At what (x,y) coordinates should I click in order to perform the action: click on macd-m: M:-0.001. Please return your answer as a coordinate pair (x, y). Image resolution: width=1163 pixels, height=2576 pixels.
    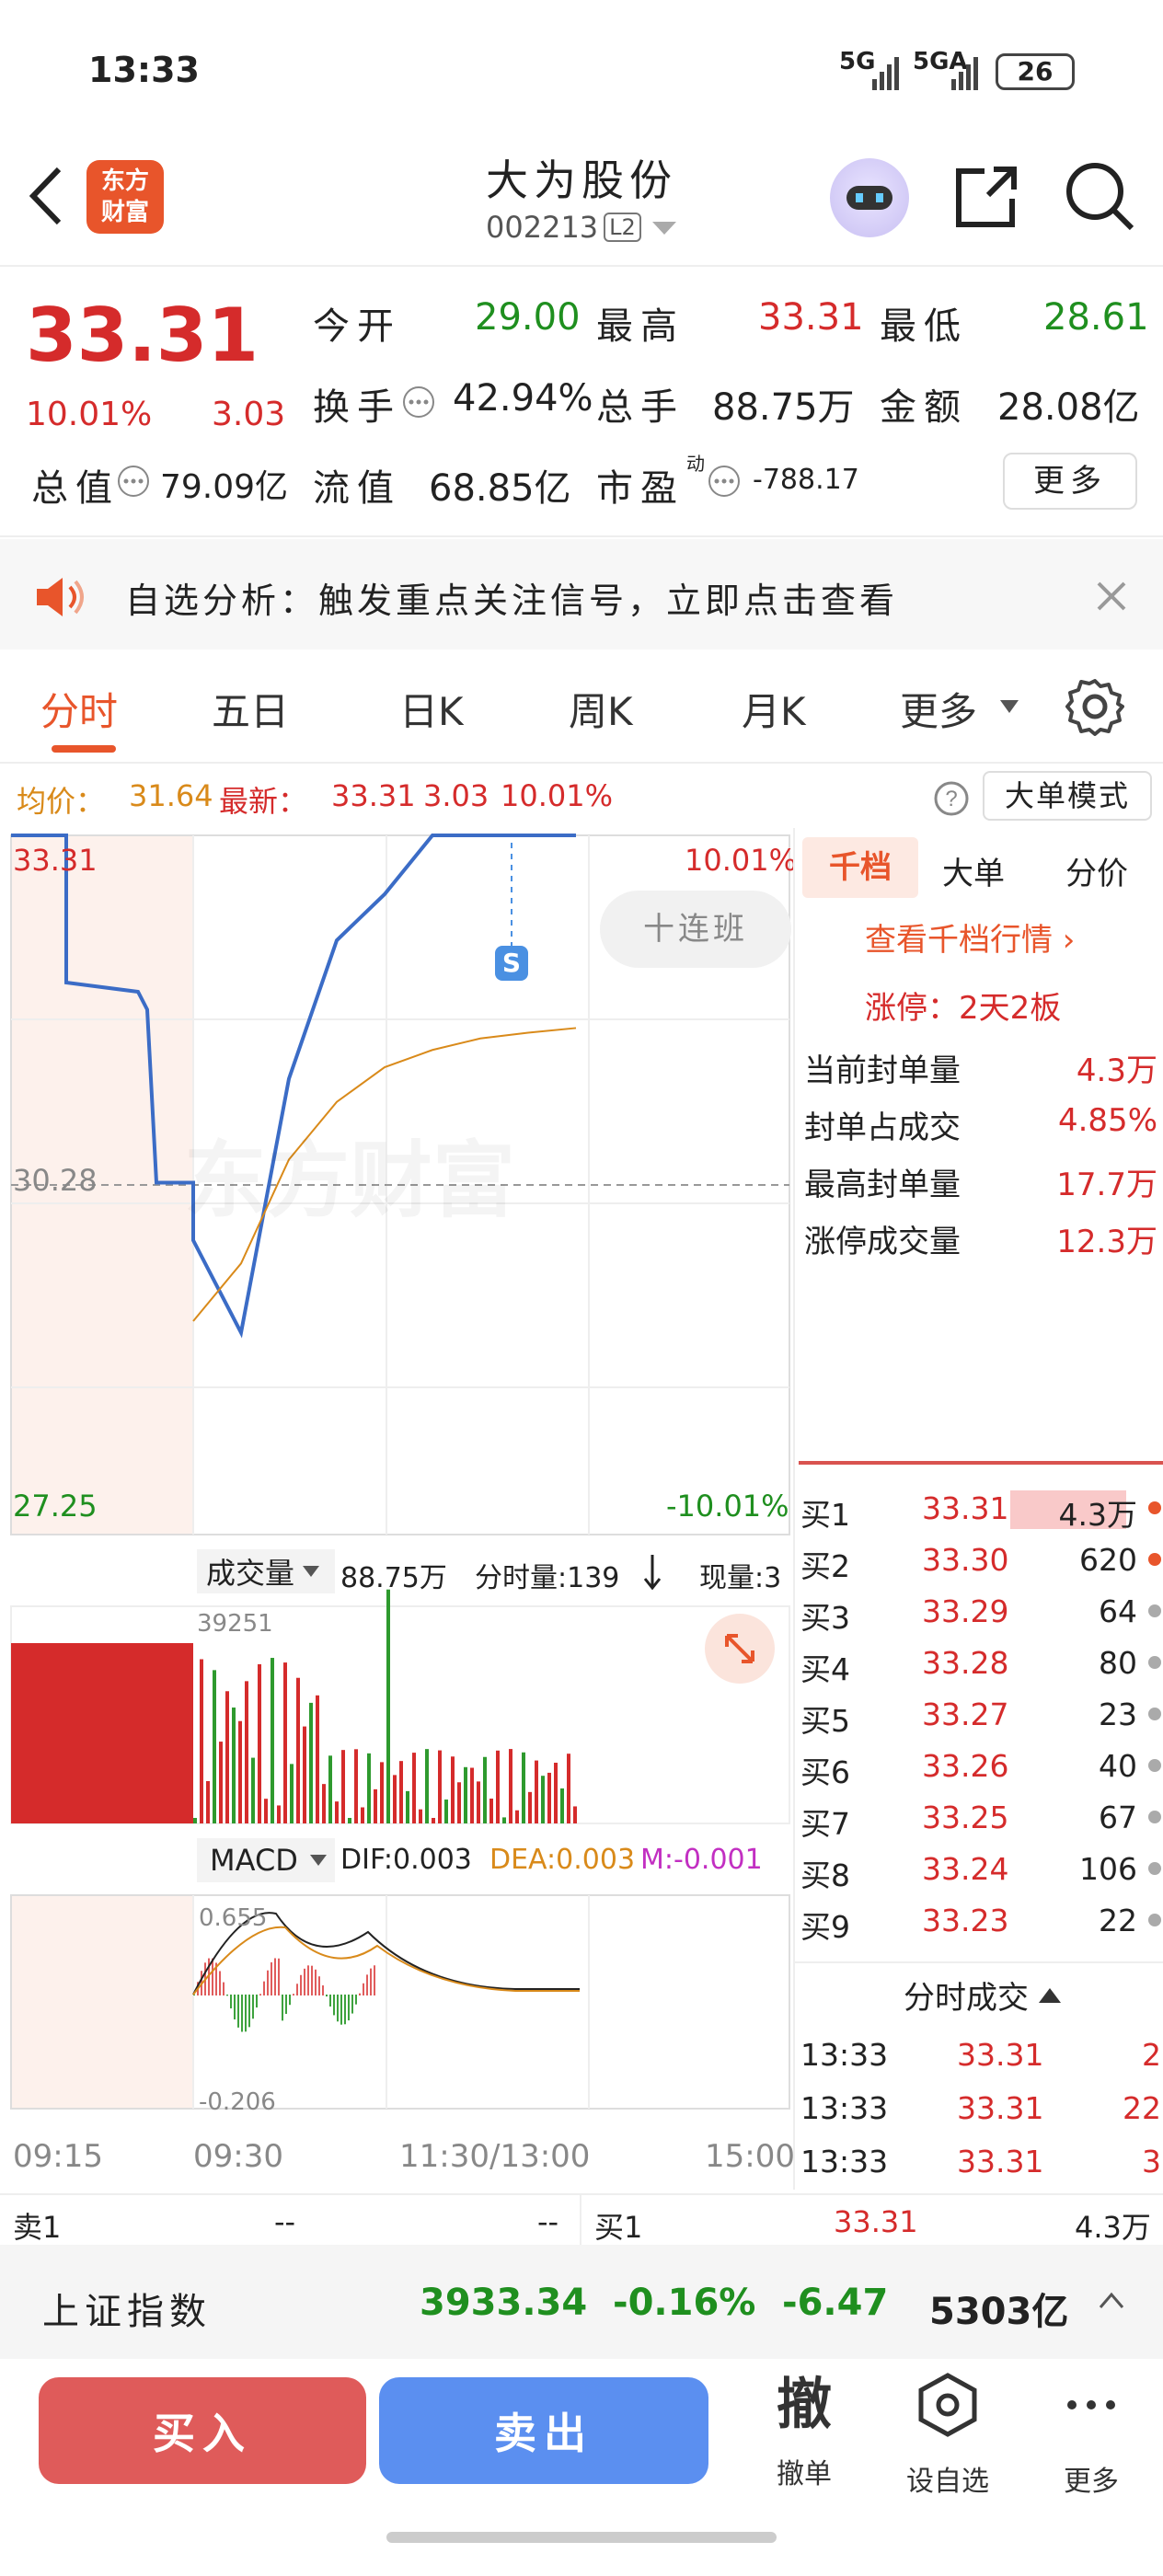
    Looking at the image, I should click on (702, 1860).